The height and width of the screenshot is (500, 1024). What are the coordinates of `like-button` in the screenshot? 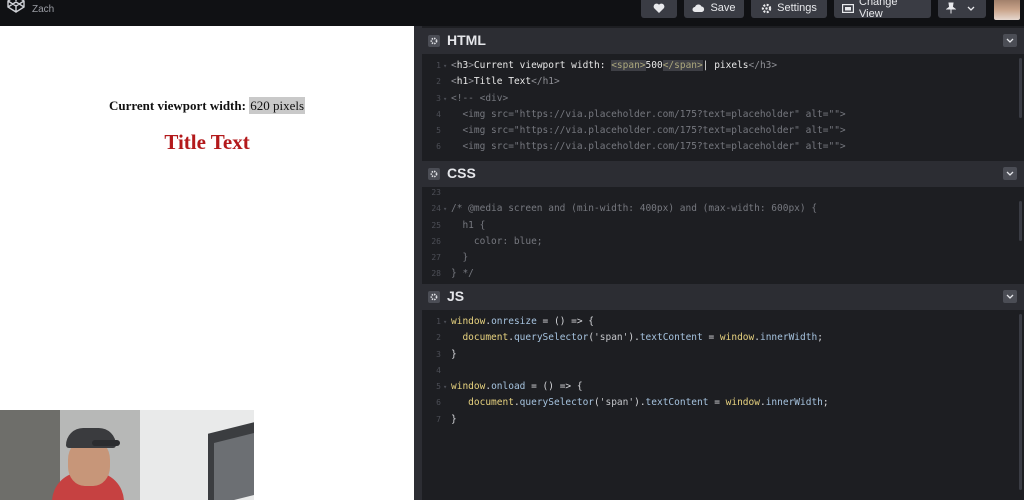 It's located at (659, 9).